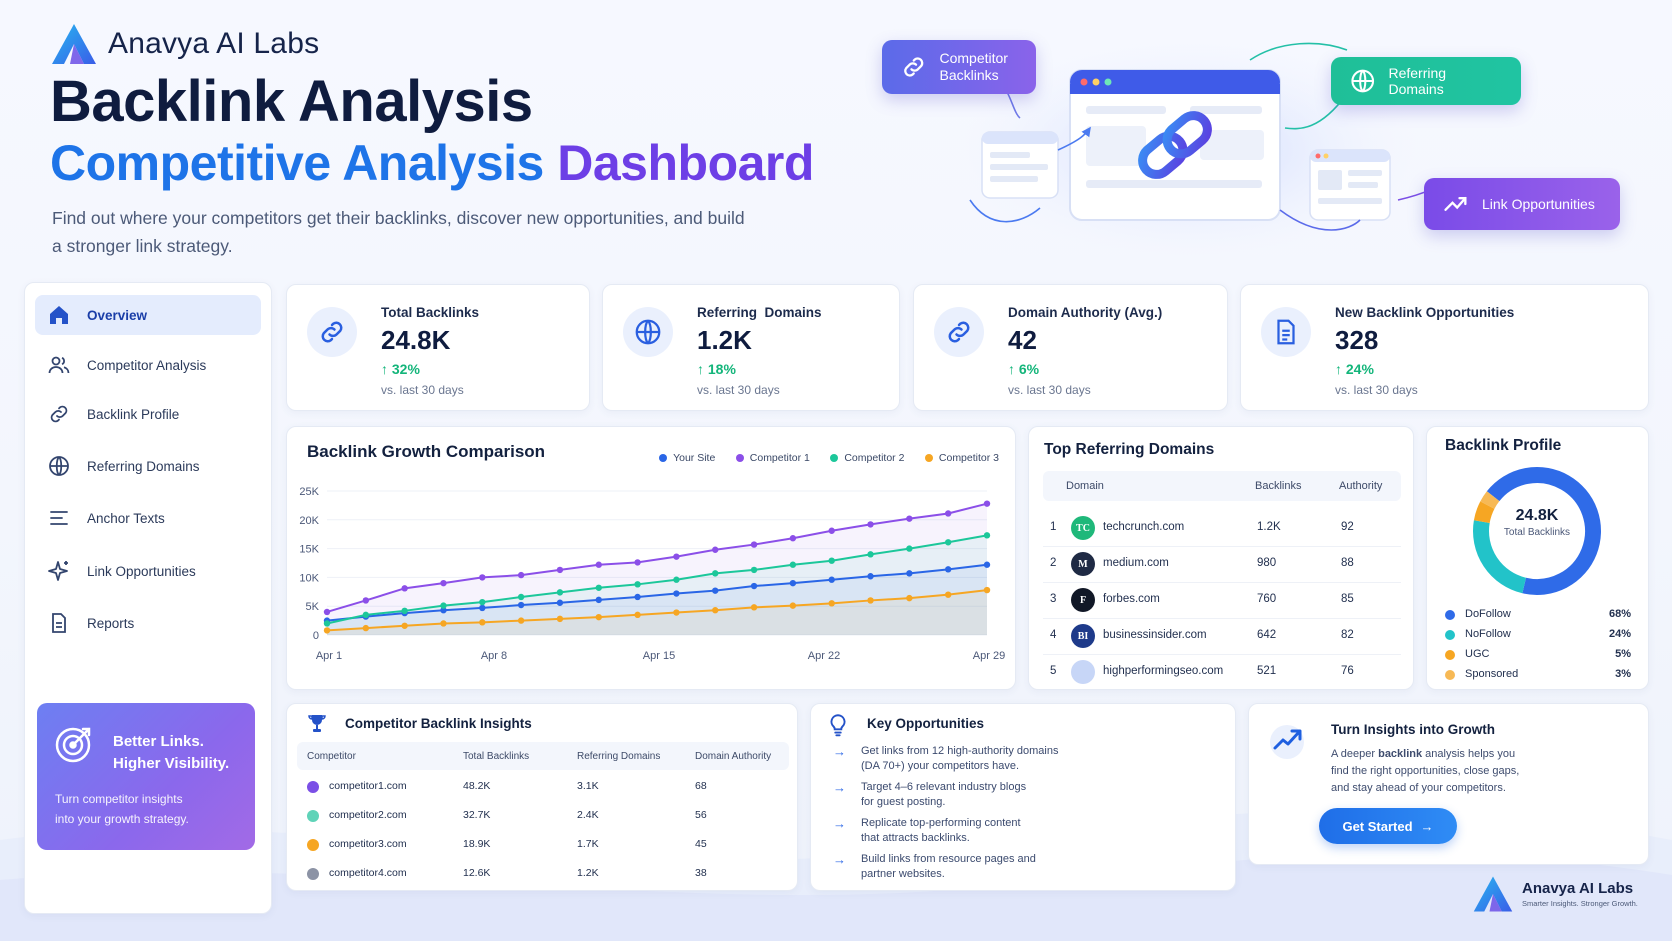 The image size is (1672, 941). I want to click on row-backlinks: 760, so click(1267, 599).